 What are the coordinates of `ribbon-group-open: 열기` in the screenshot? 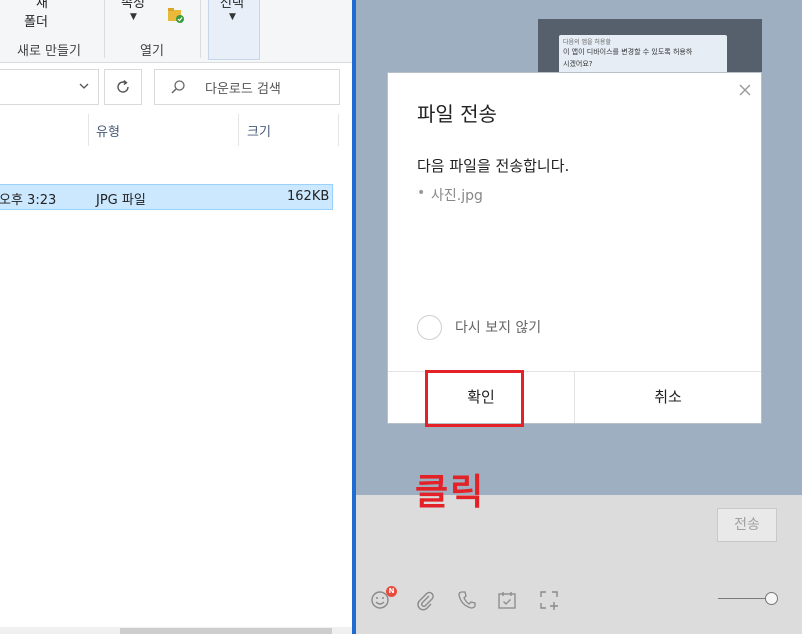 It's located at (152, 51).